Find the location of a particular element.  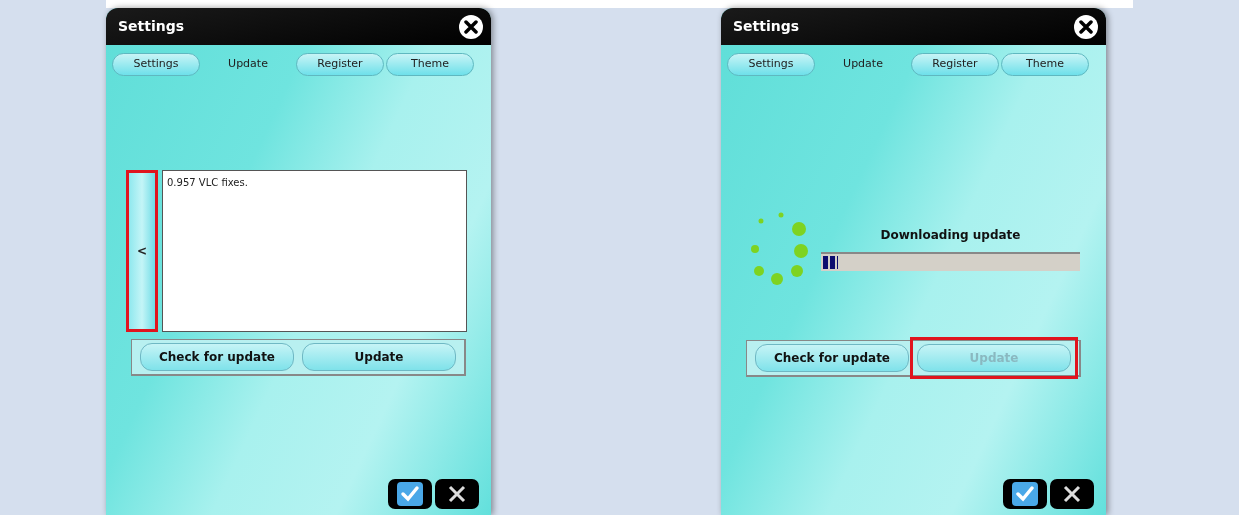

action-button: Update is located at coordinates (379, 357).